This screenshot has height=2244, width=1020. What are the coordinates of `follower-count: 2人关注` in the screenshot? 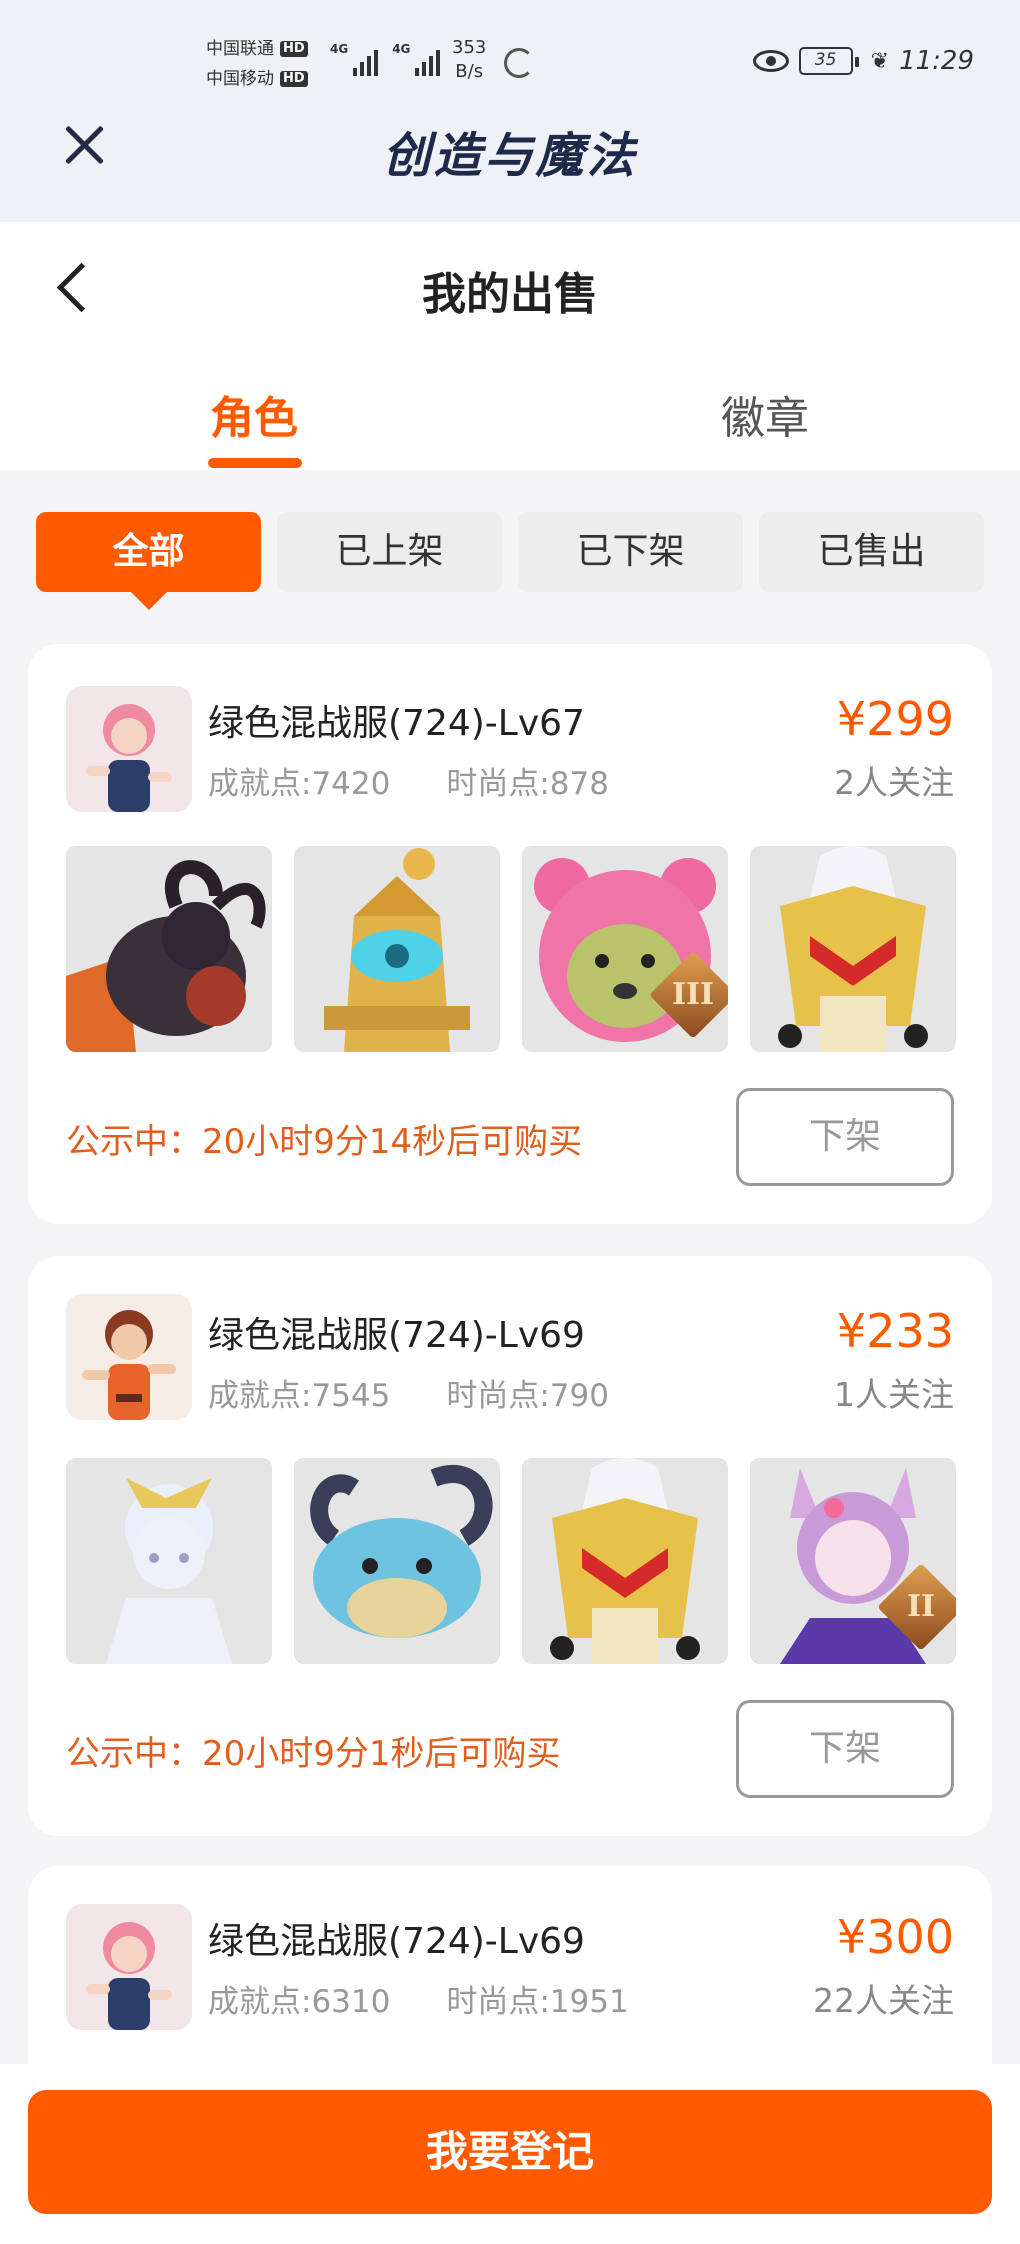 It's located at (894, 782).